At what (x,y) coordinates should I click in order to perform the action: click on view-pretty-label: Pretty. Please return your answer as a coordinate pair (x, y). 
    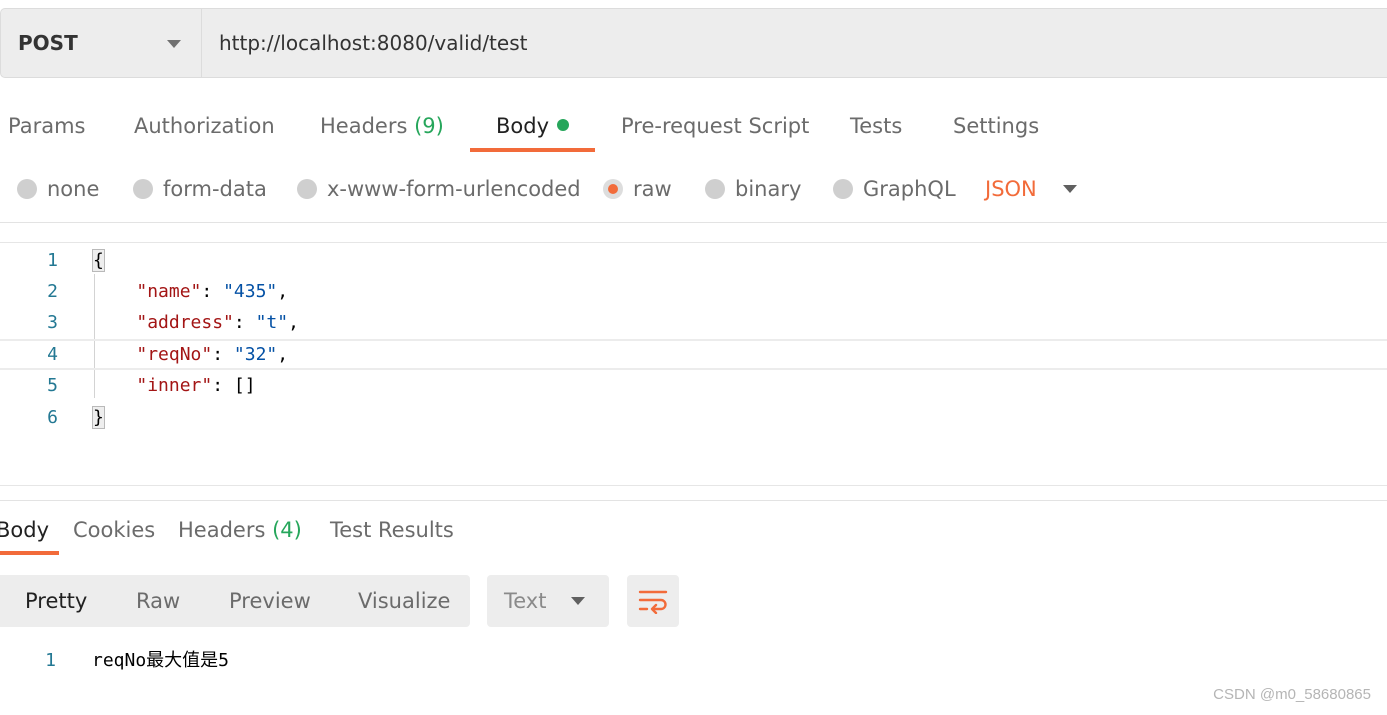
    Looking at the image, I should click on (56, 601).